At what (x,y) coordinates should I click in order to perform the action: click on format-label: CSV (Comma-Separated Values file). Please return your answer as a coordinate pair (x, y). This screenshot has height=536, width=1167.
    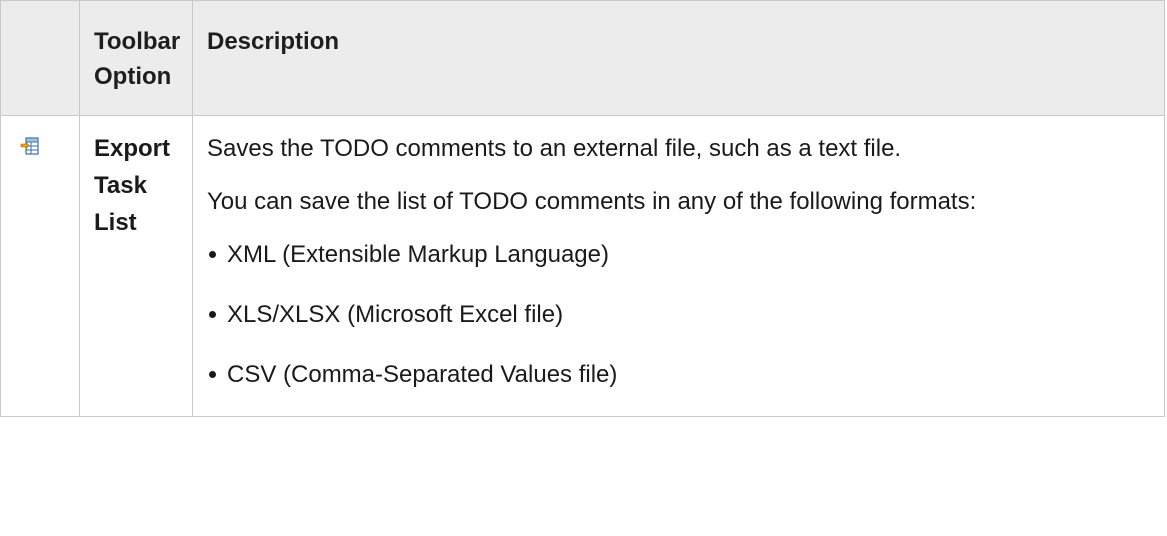
    Looking at the image, I should click on (422, 374).